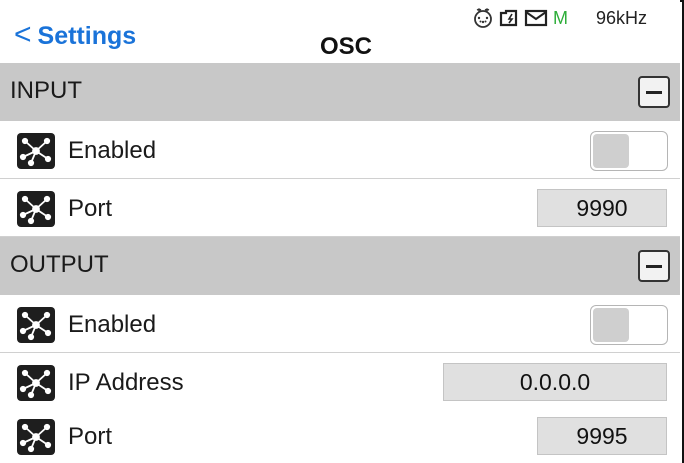 Image resolution: width=684 pixels, height=463 pixels. I want to click on output-ip-row: IP Address 0.0.0.0, so click(340, 382).